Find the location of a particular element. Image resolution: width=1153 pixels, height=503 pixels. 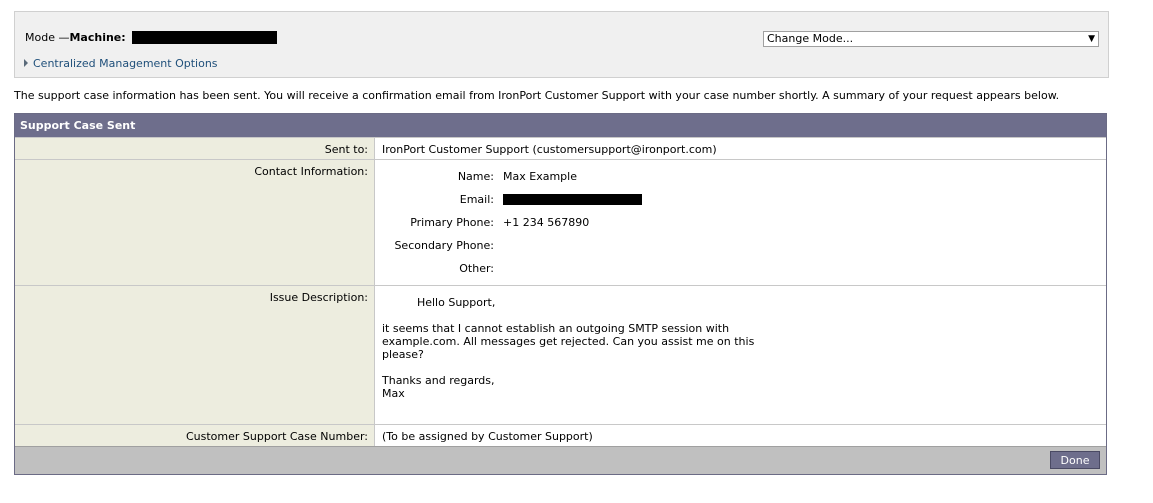

mode-label: Mode — is located at coordinates (47, 37).